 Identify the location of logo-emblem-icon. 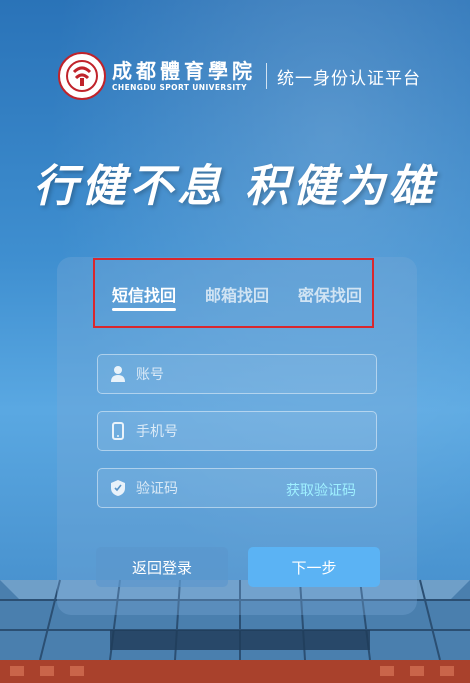
(82, 76).